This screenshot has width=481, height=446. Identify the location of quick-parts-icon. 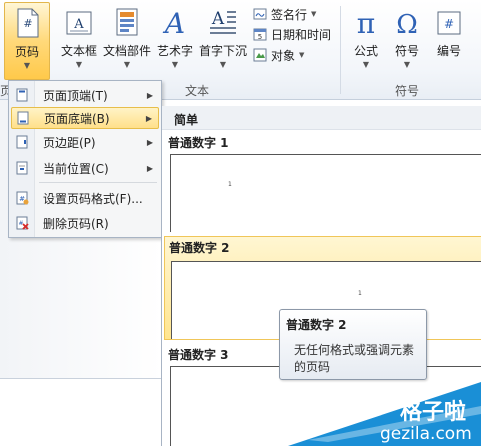
(127, 22).